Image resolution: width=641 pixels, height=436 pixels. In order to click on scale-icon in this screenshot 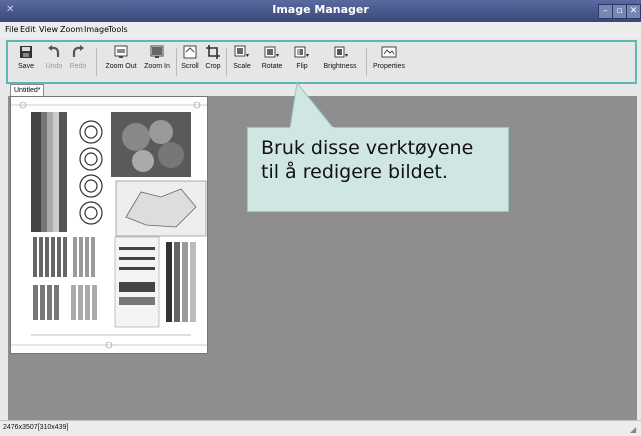, I will do `click(241, 51)`.